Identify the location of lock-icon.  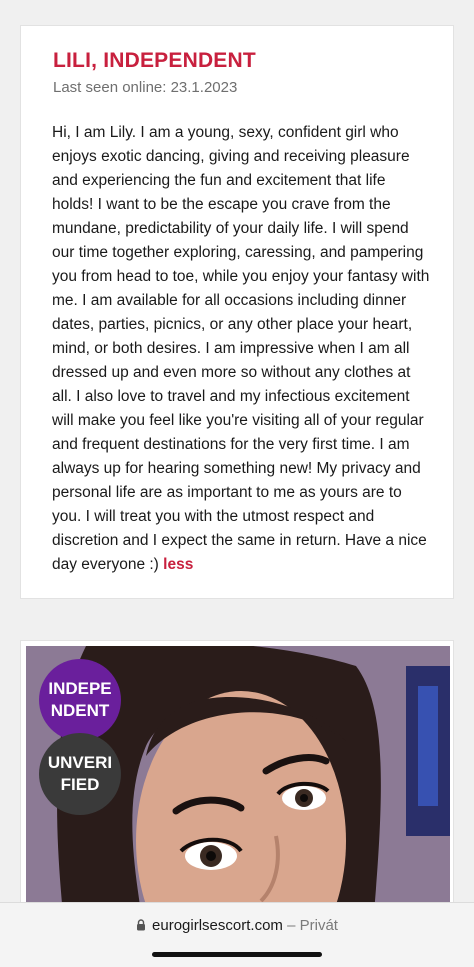
(141, 924).